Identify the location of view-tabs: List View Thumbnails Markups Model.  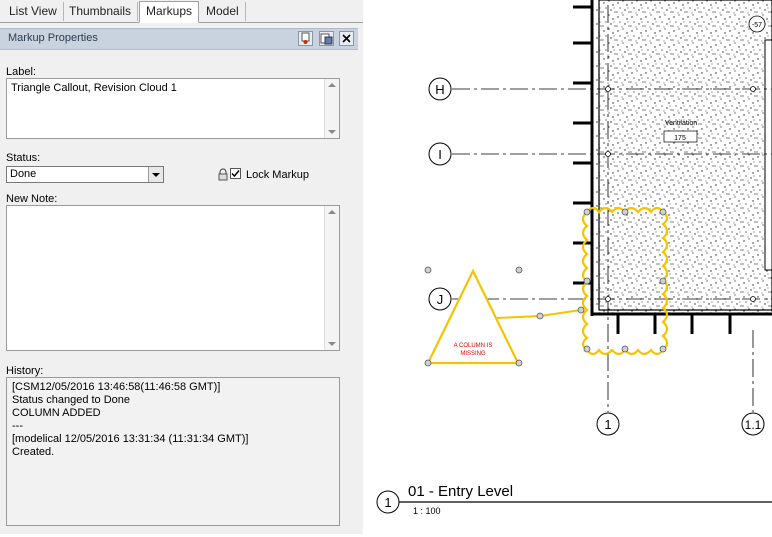
(181, 11).